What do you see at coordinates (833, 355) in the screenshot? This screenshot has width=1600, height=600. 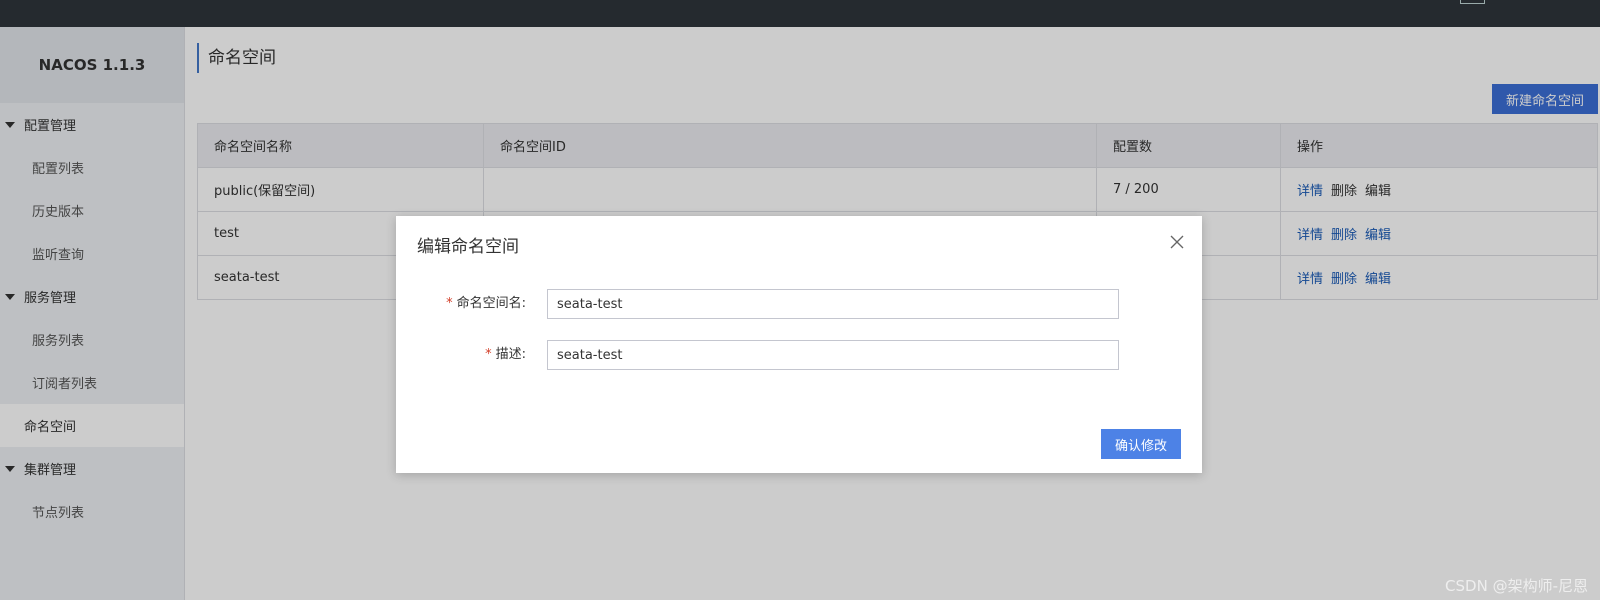 I see `description-input` at bounding box center [833, 355].